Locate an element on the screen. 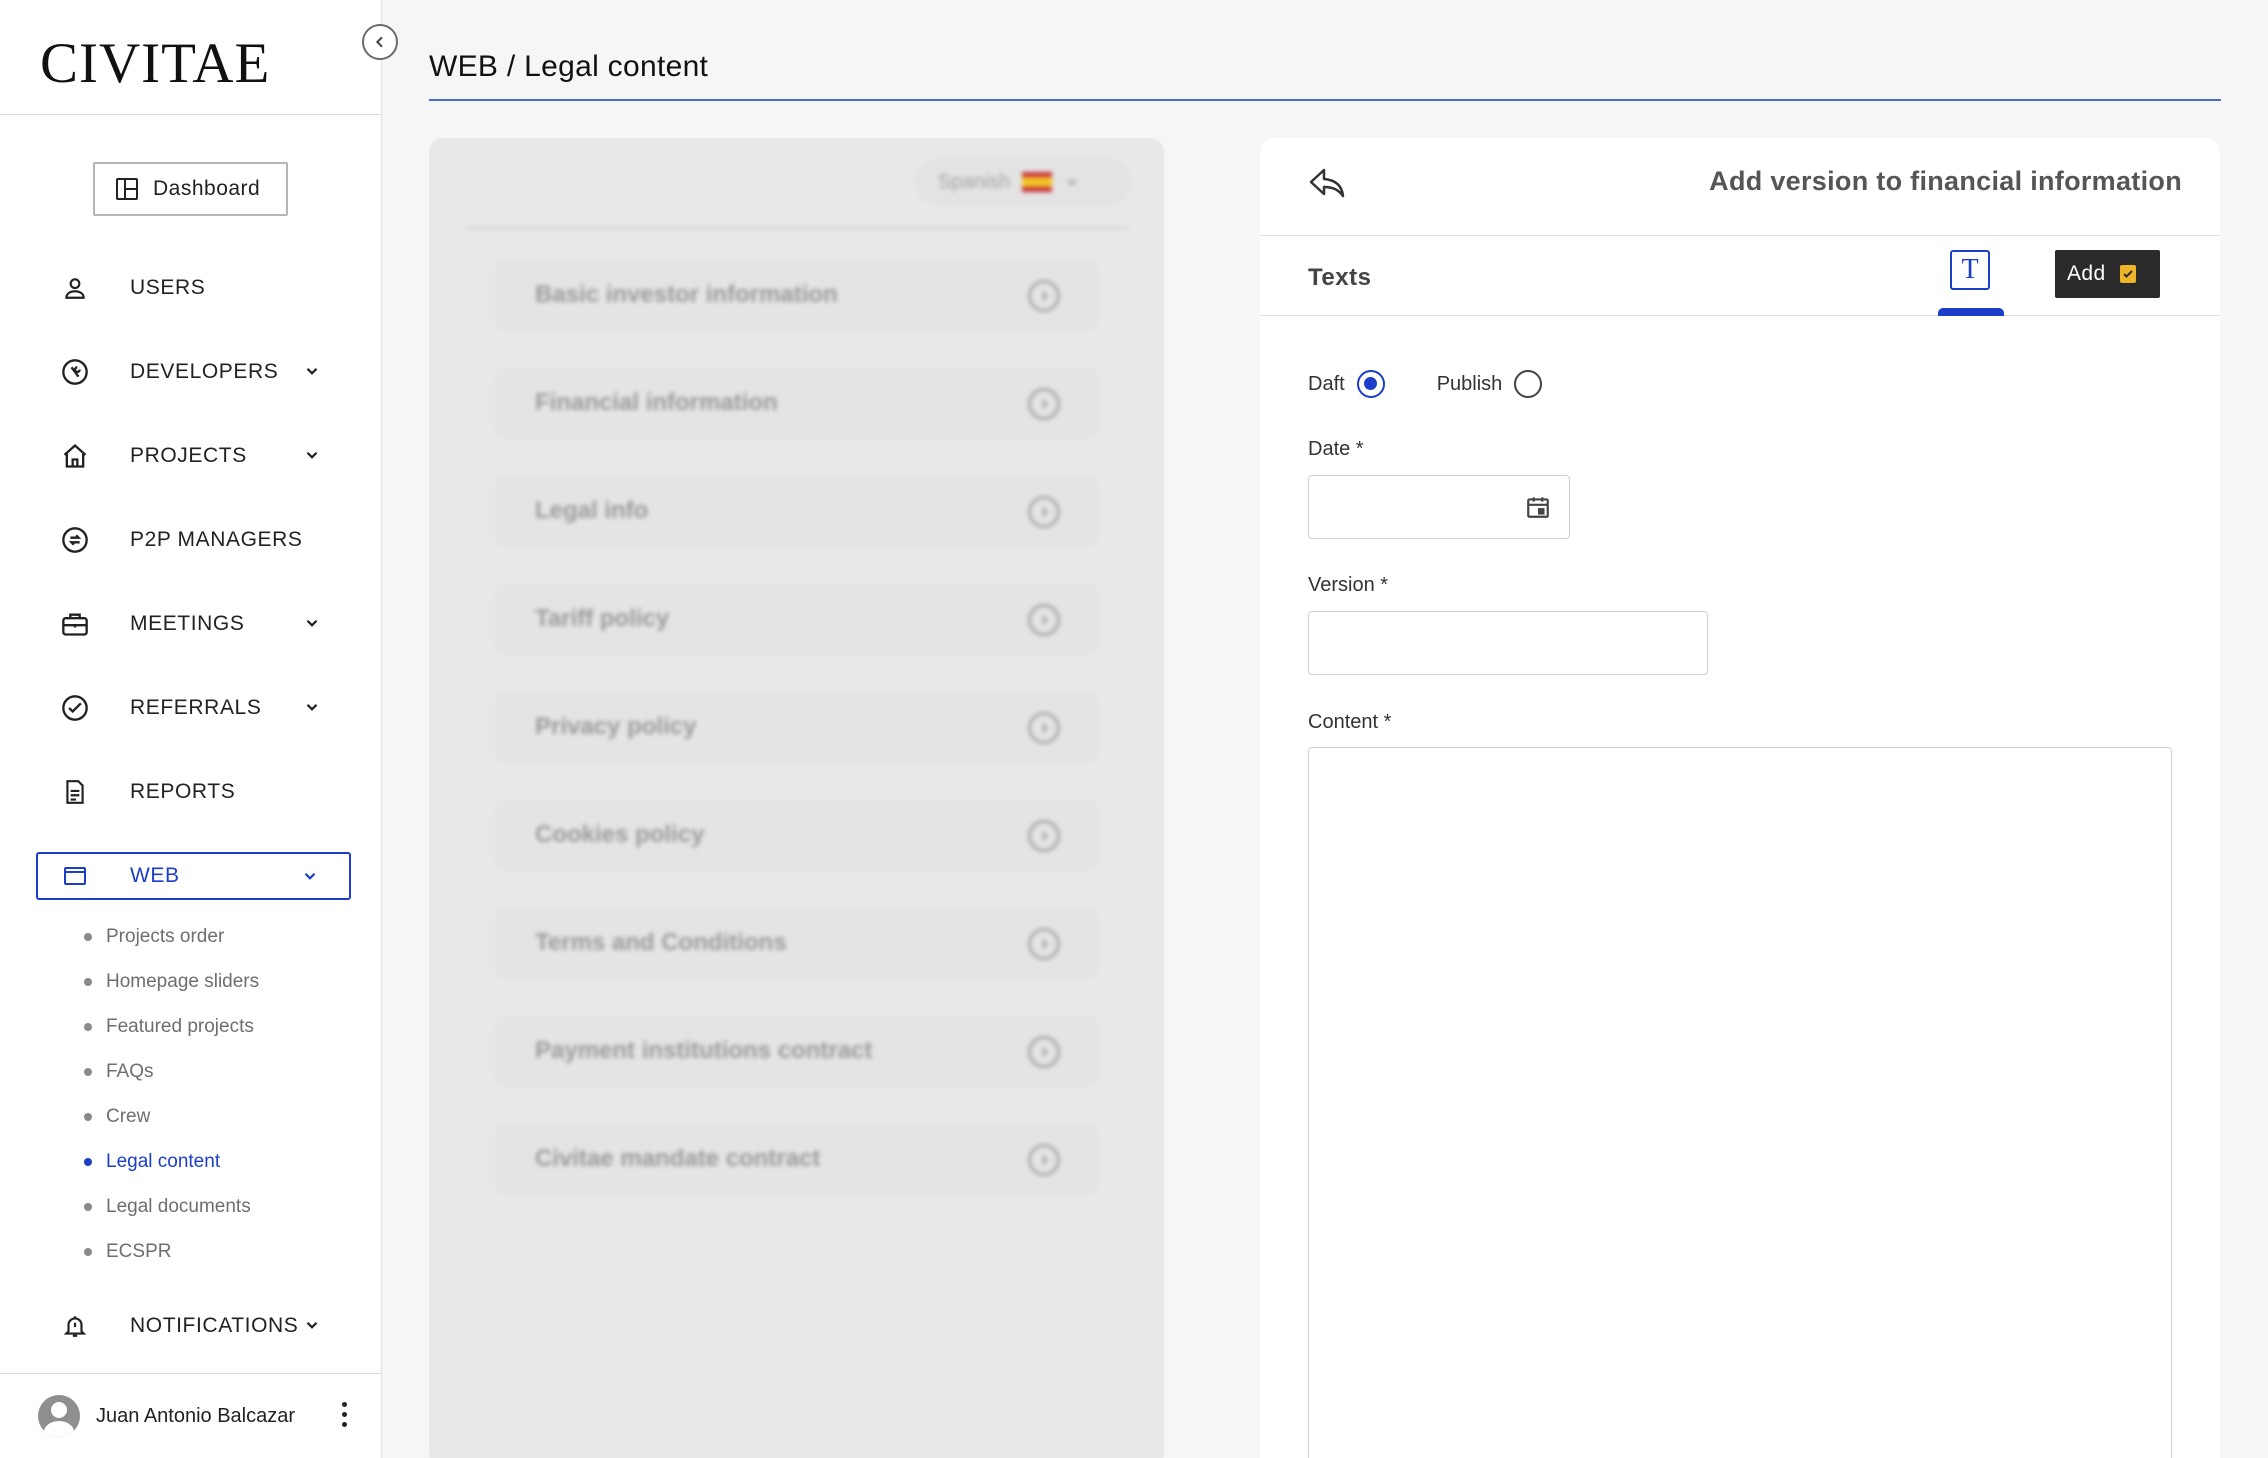 This screenshot has height=1458, width=2268. exchange-circle-icon is located at coordinates (75, 540).